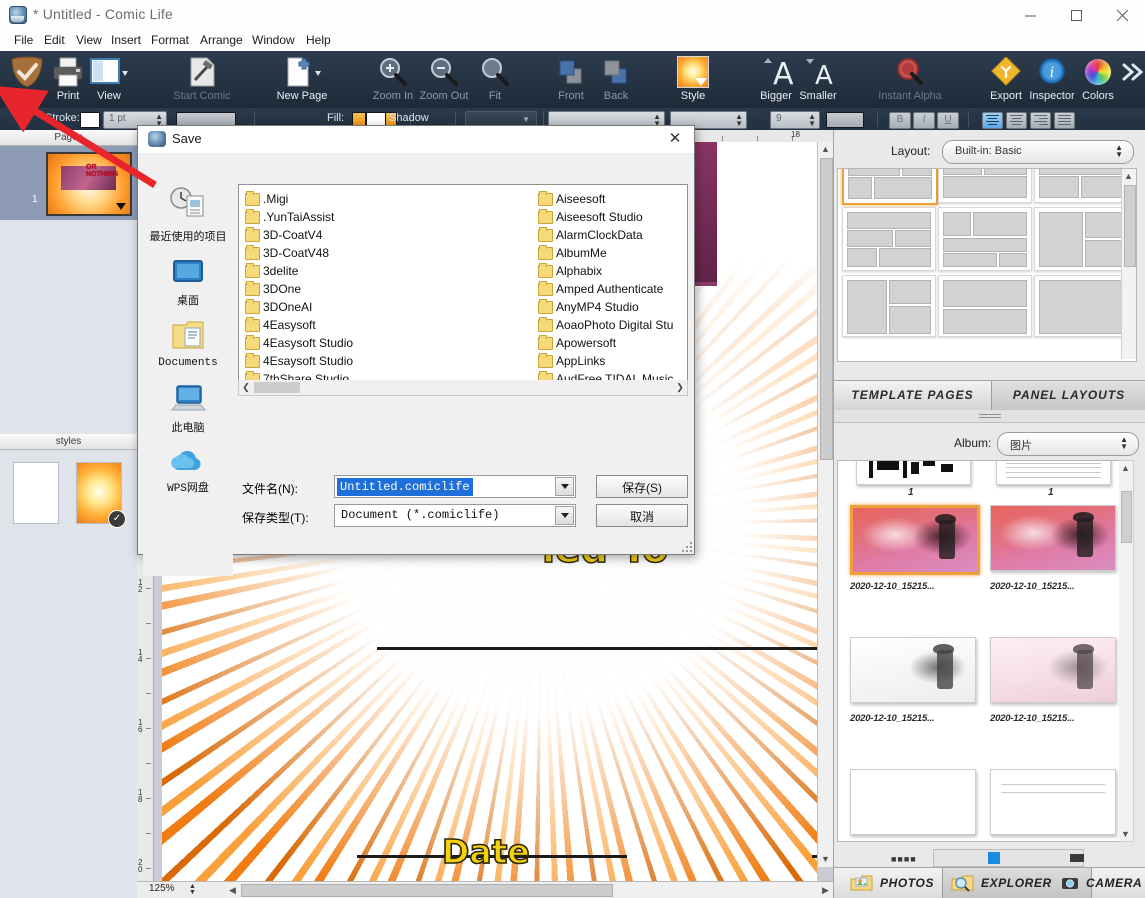 The height and width of the screenshot is (898, 1145). I want to click on stroke-color-swatch, so click(90, 120).